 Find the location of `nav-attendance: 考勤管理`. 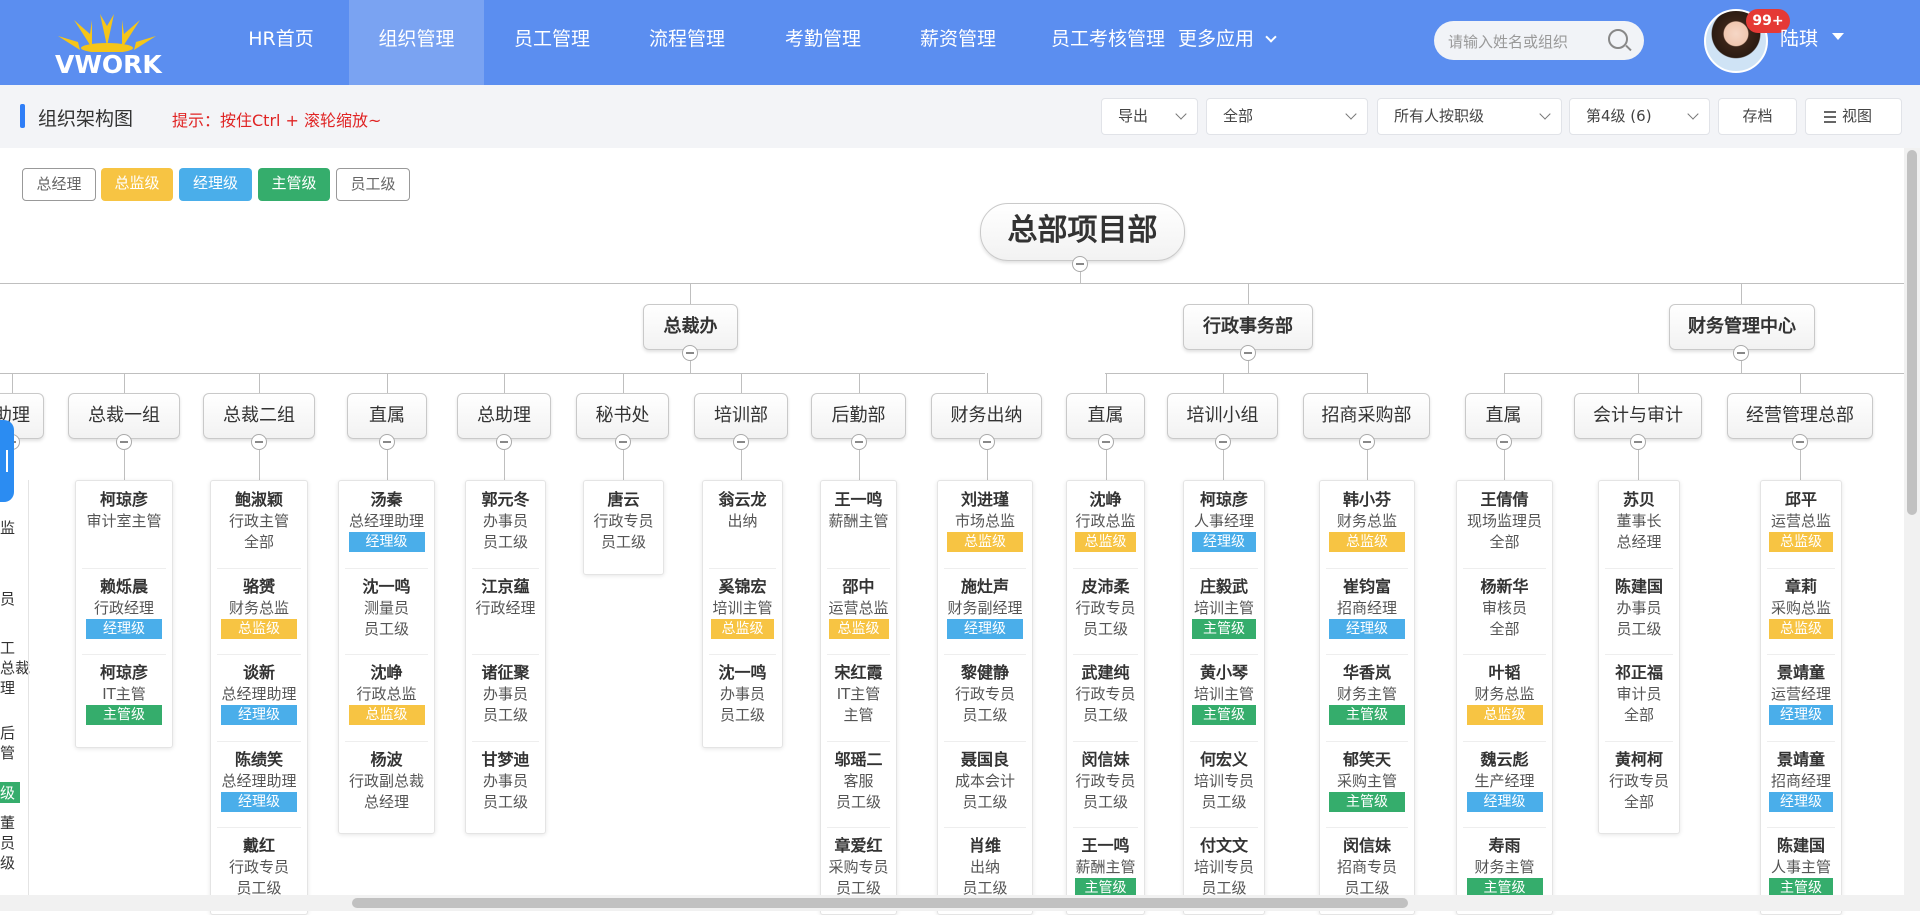

nav-attendance: 考勤管理 is located at coordinates (823, 42).